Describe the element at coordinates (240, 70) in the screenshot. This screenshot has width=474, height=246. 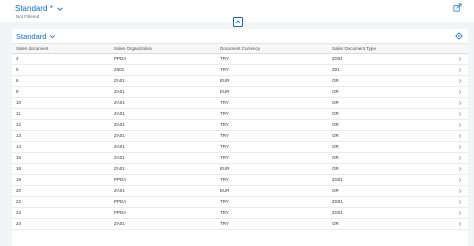
I see `table-row: 5 Z001 TRY Z01` at that location.